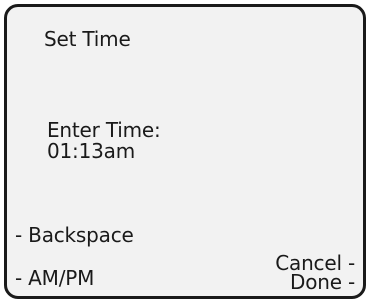 Image resolution: width=370 pixels, height=303 pixels. I want to click on am-pm-softkey: - AM/PM, so click(54, 278).